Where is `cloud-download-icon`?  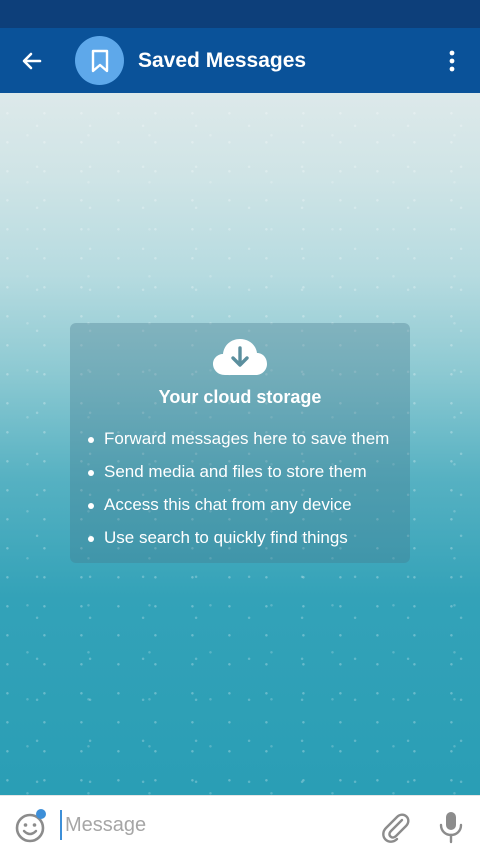 cloud-download-icon is located at coordinates (240, 357).